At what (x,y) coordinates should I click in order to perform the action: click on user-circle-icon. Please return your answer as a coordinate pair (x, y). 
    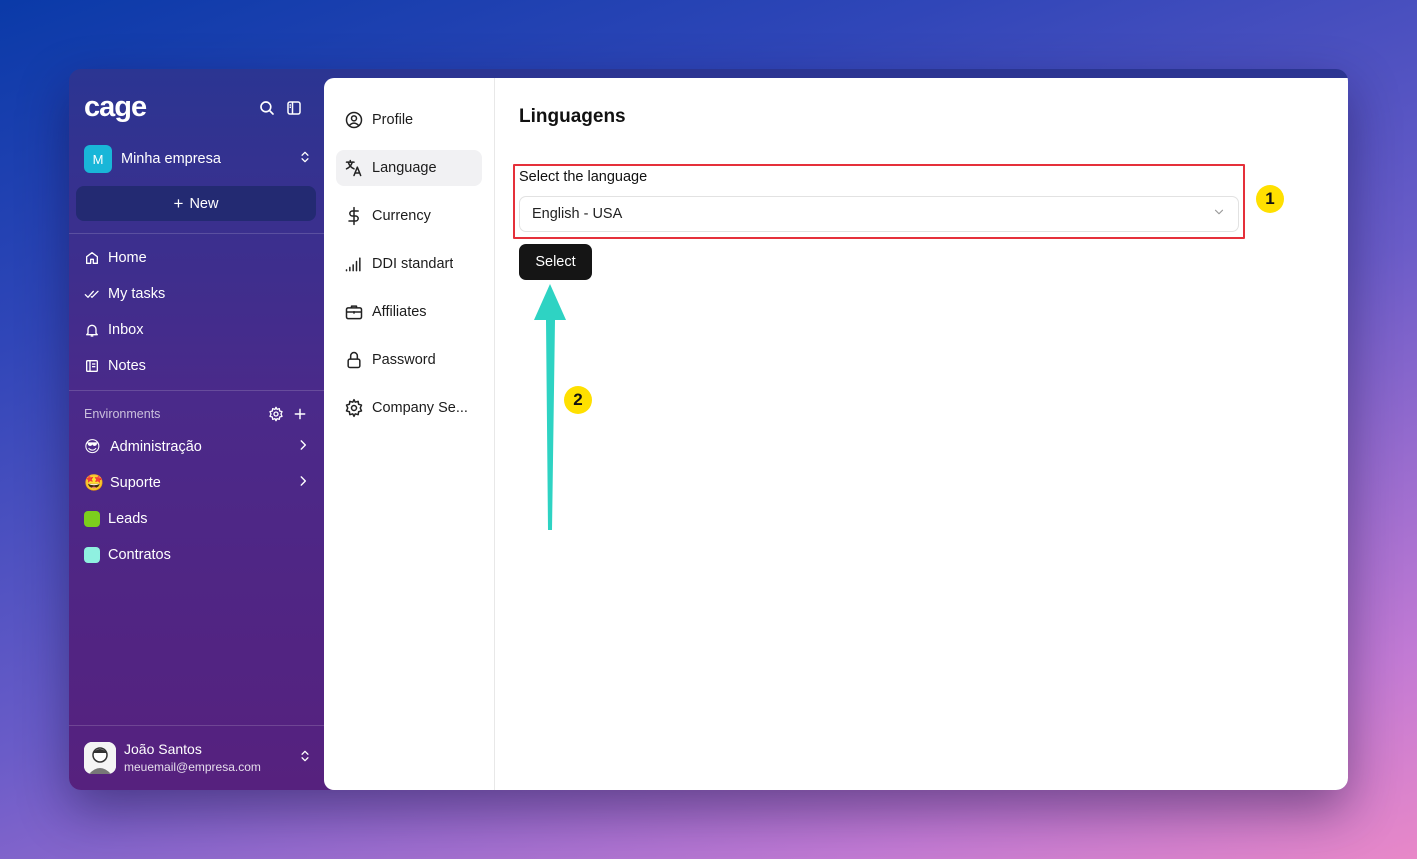
    Looking at the image, I should click on (354, 120).